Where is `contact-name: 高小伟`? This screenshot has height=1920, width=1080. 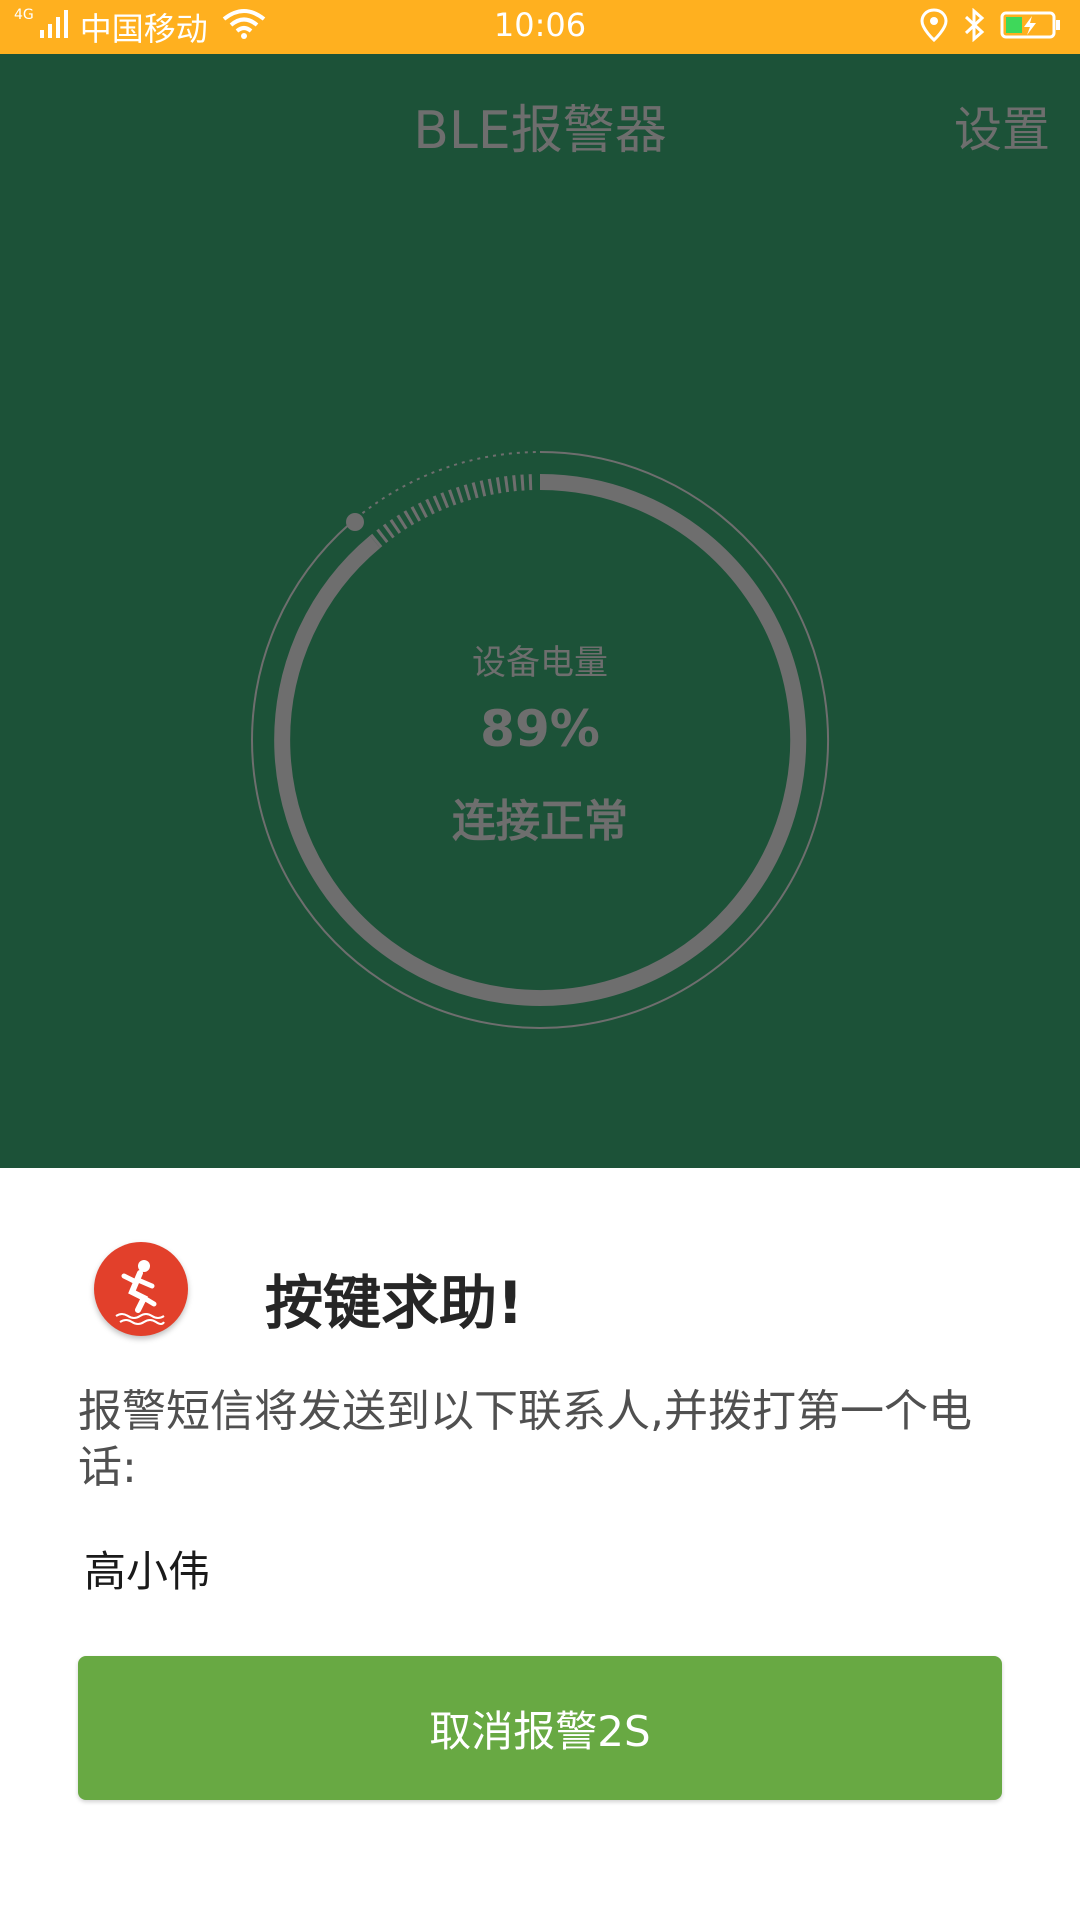 contact-name: 高小伟 is located at coordinates (147, 1571).